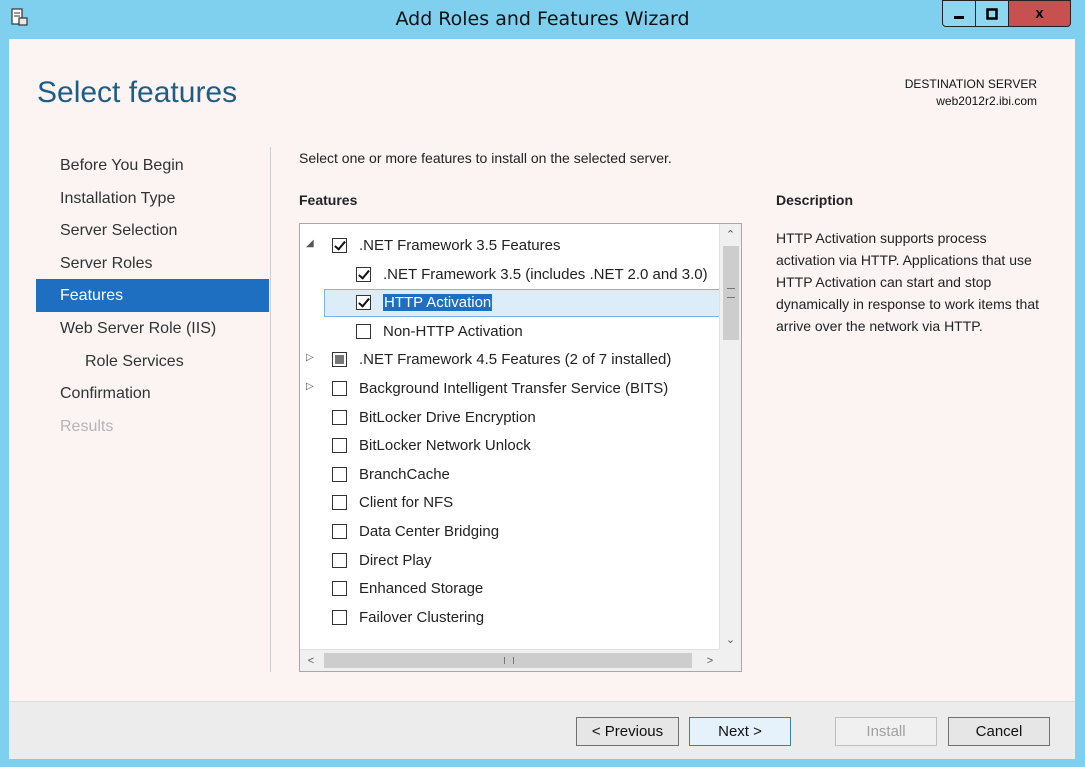  Describe the element at coordinates (627, 731) in the screenshot. I see `previous-button: < Previous` at that location.